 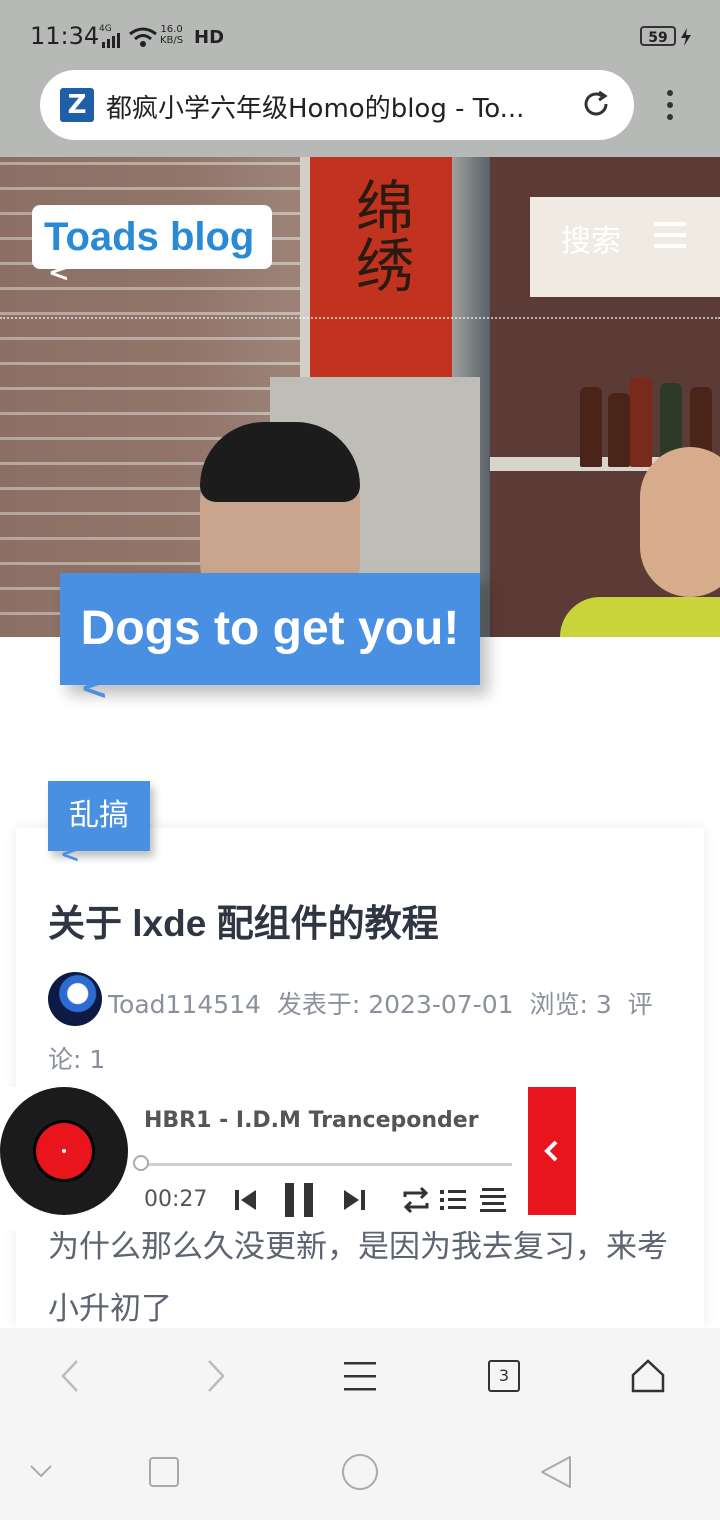 What do you see at coordinates (141, 1163) in the screenshot?
I see `progress-knob` at bounding box center [141, 1163].